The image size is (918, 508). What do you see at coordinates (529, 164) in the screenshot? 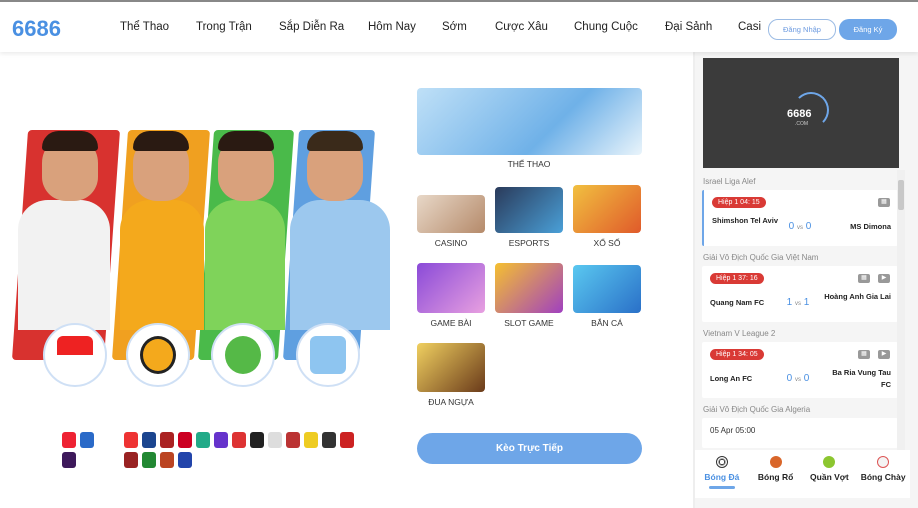
I see `tile-label: THỂ THAO` at bounding box center [529, 164].